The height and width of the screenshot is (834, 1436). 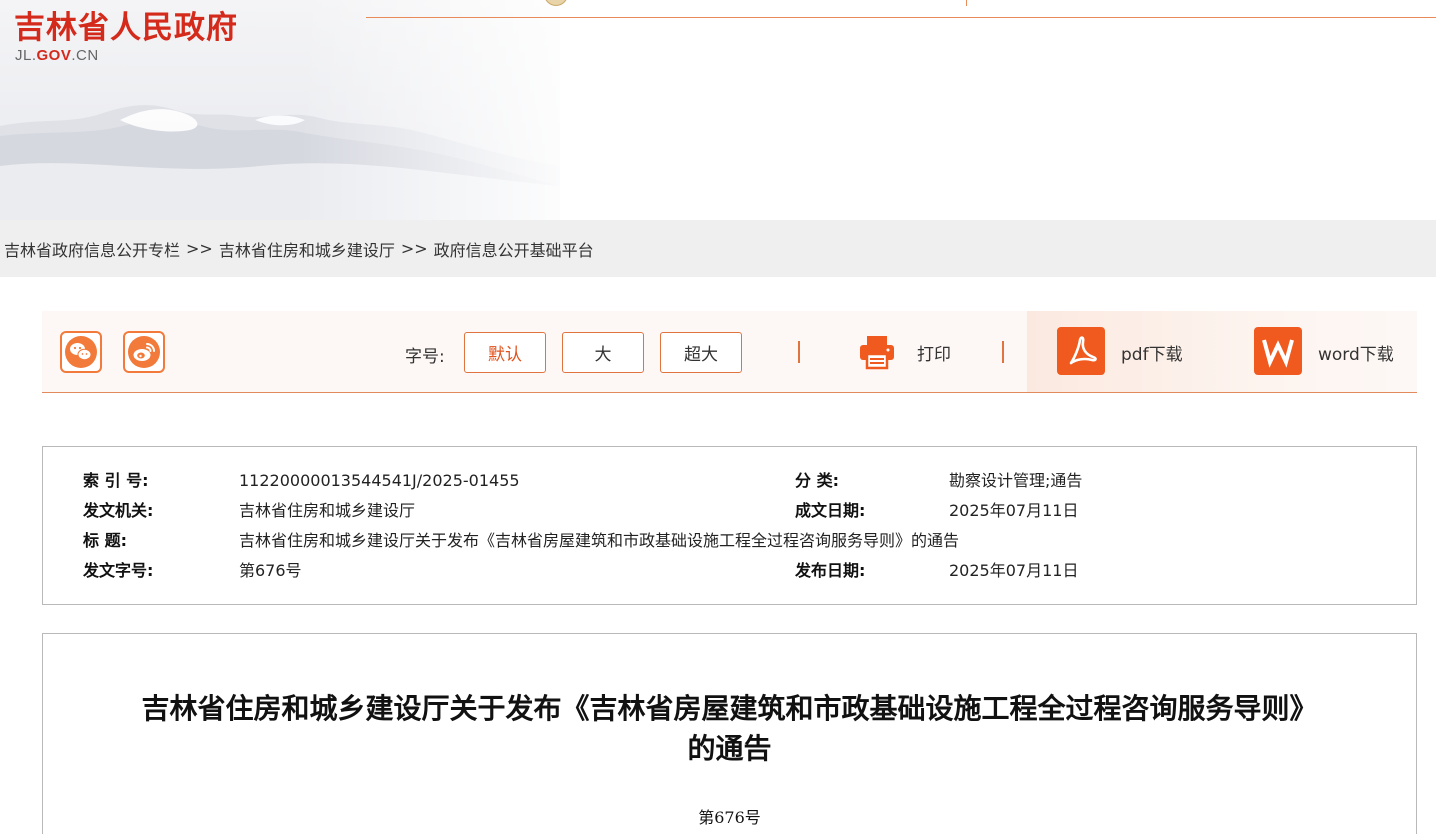 What do you see at coordinates (514, 249) in the screenshot?
I see `breadcrumb-item-info-platform: 政府信息公开基础平台` at bounding box center [514, 249].